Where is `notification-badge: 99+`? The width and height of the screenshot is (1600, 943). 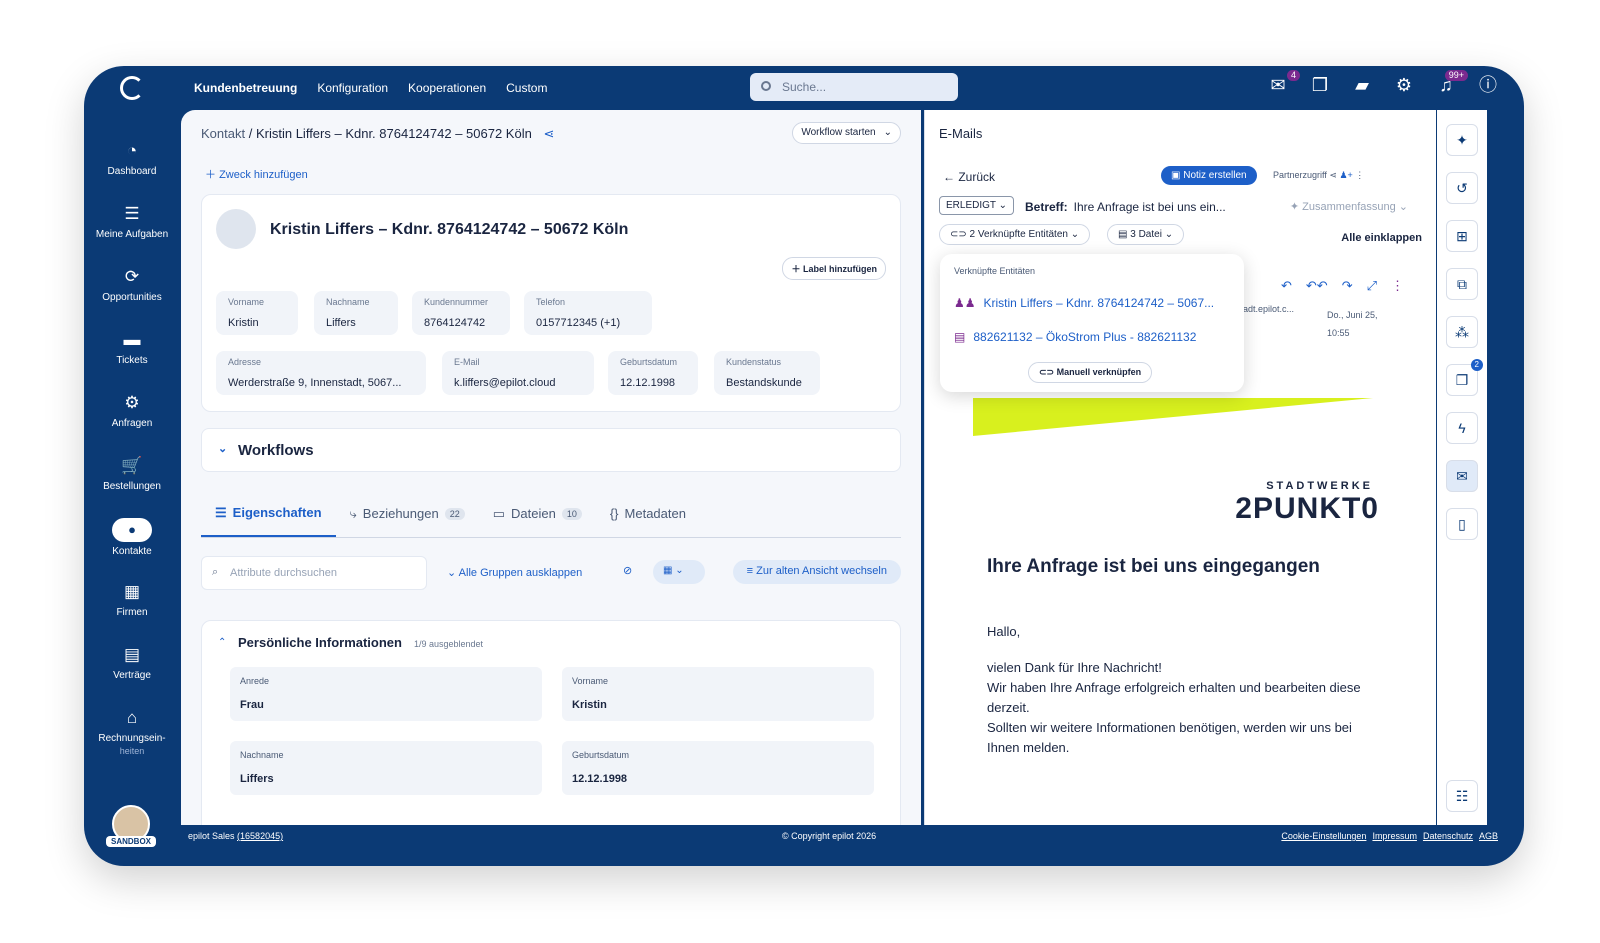
notification-badge: 99+ is located at coordinates (1456, 75).